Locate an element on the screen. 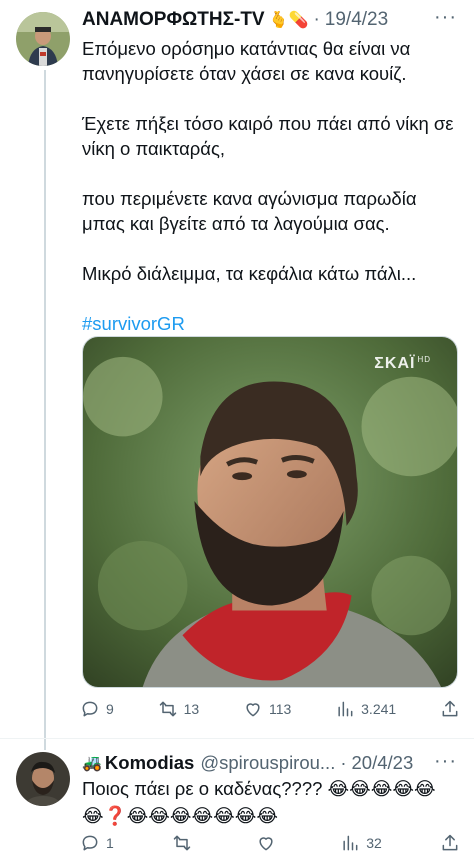 Image resolution: width=474 pixels, height=861 pixels. view-count: 3.241 is located at coordinates (379, 709).